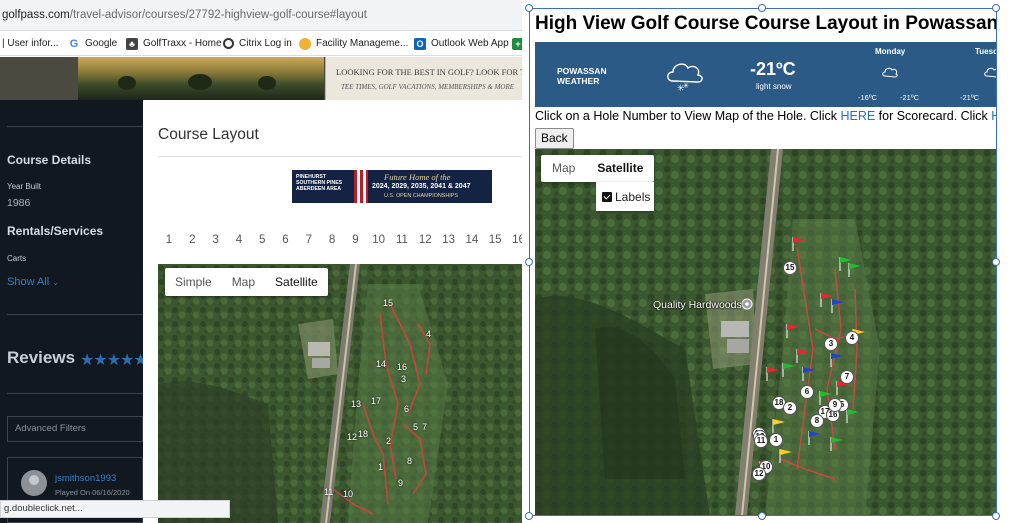 The image size is (1013, 523). I want to click on hole-tab-8: 8, so click(332, 240).